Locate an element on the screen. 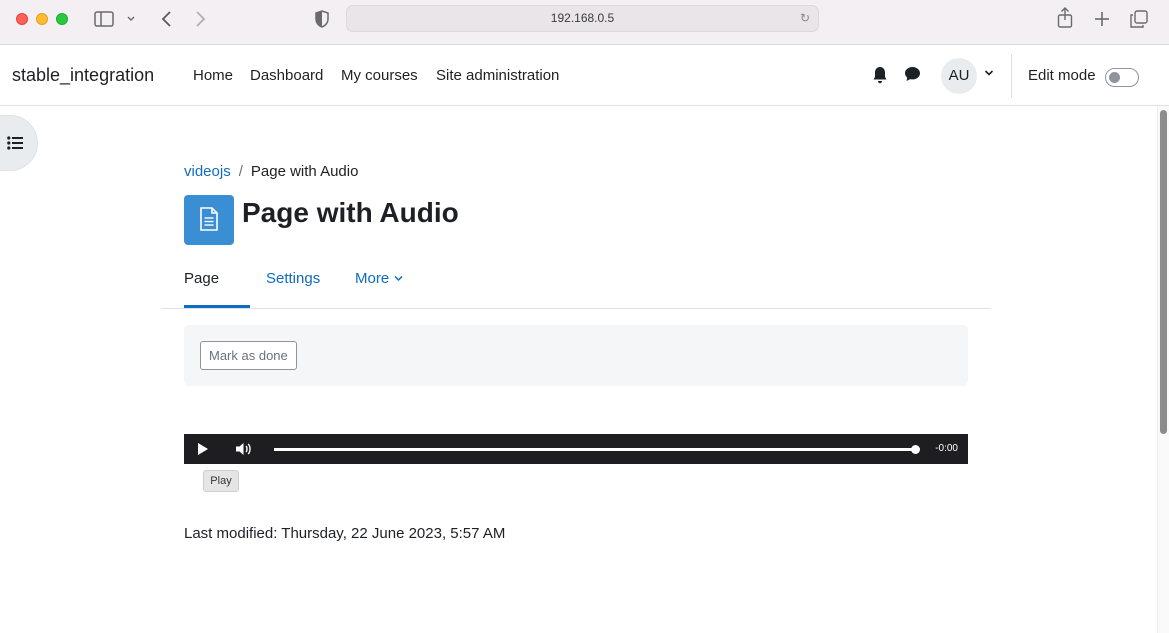 This screenshot has width=1169, height=633. user-menu-chevron-down-icon is located at coordinates (989, 73).